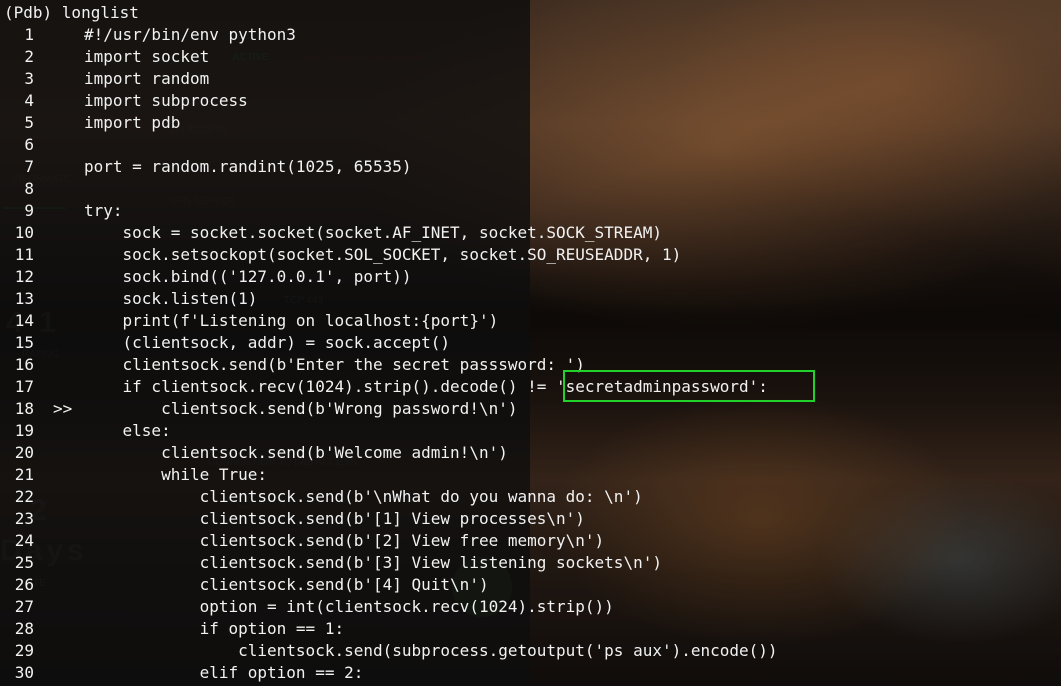 The image size is (1061, 686). What do you see at coordinates (530, 673) in the screenshot?
I see `code-line: 30 elif option == 2:` at bounding box center [530, 673].